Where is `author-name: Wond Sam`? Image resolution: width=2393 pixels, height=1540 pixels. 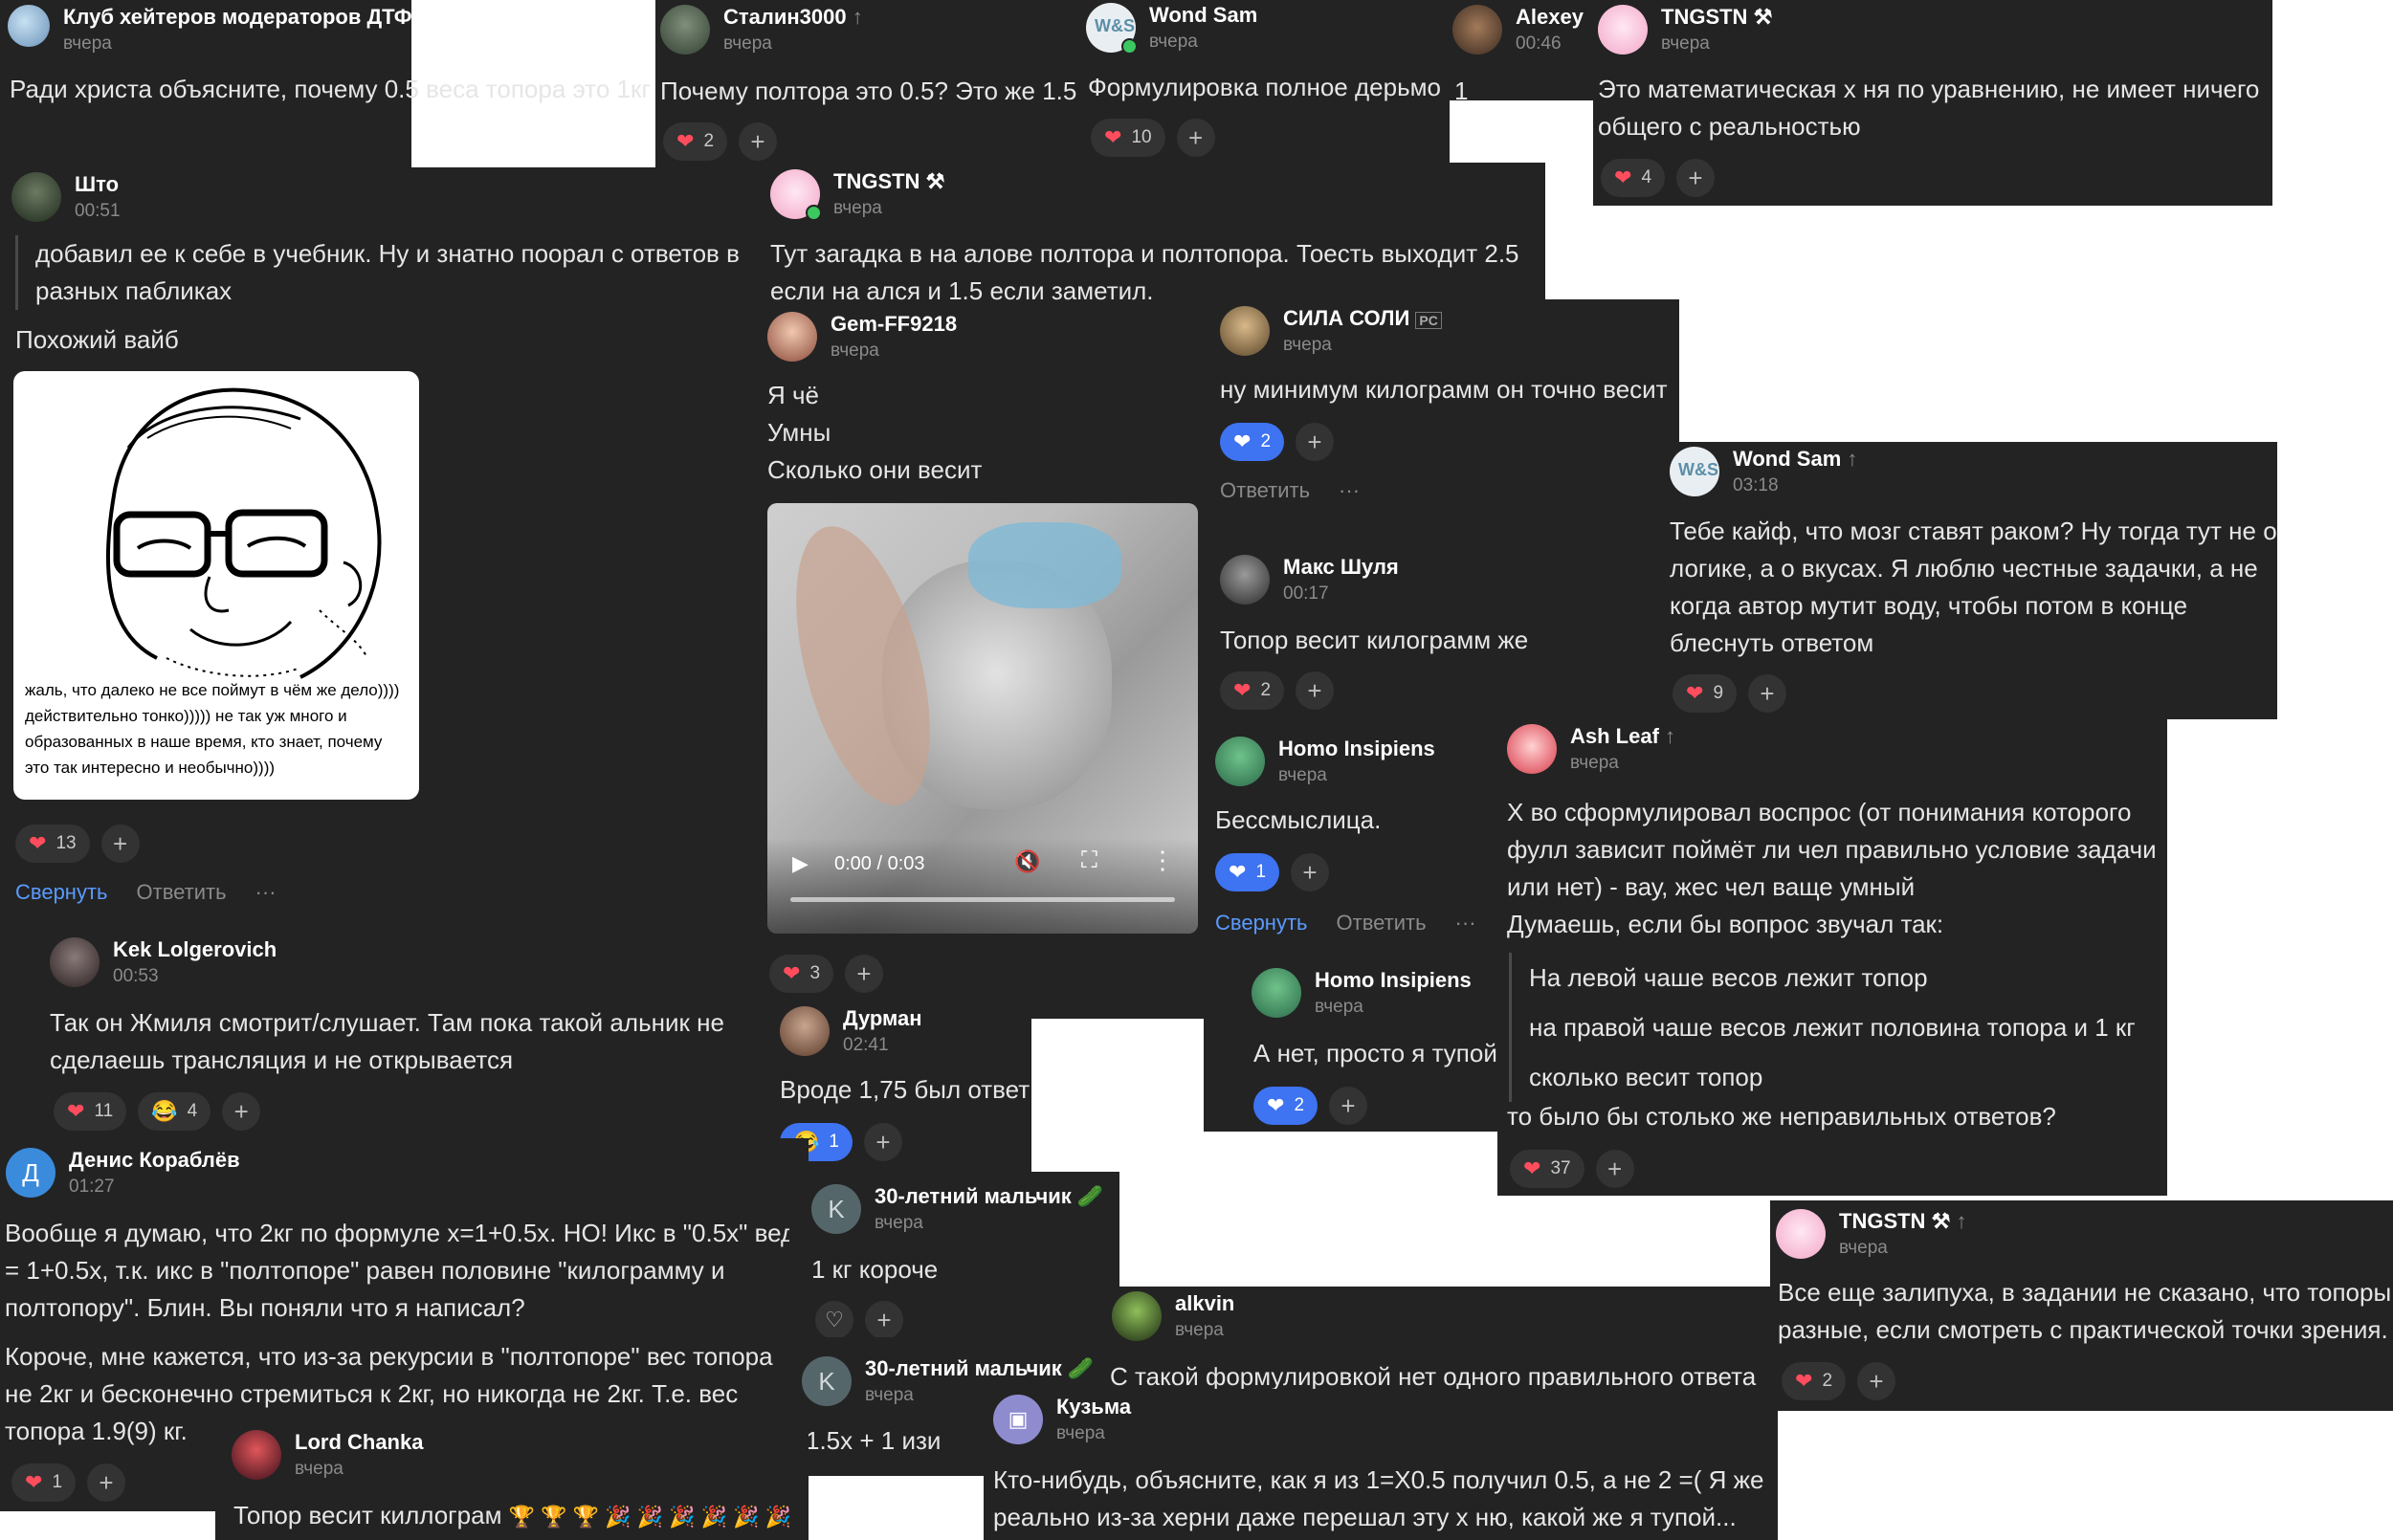 author-name: Wond Sam is located at coordinates (1203, 15).